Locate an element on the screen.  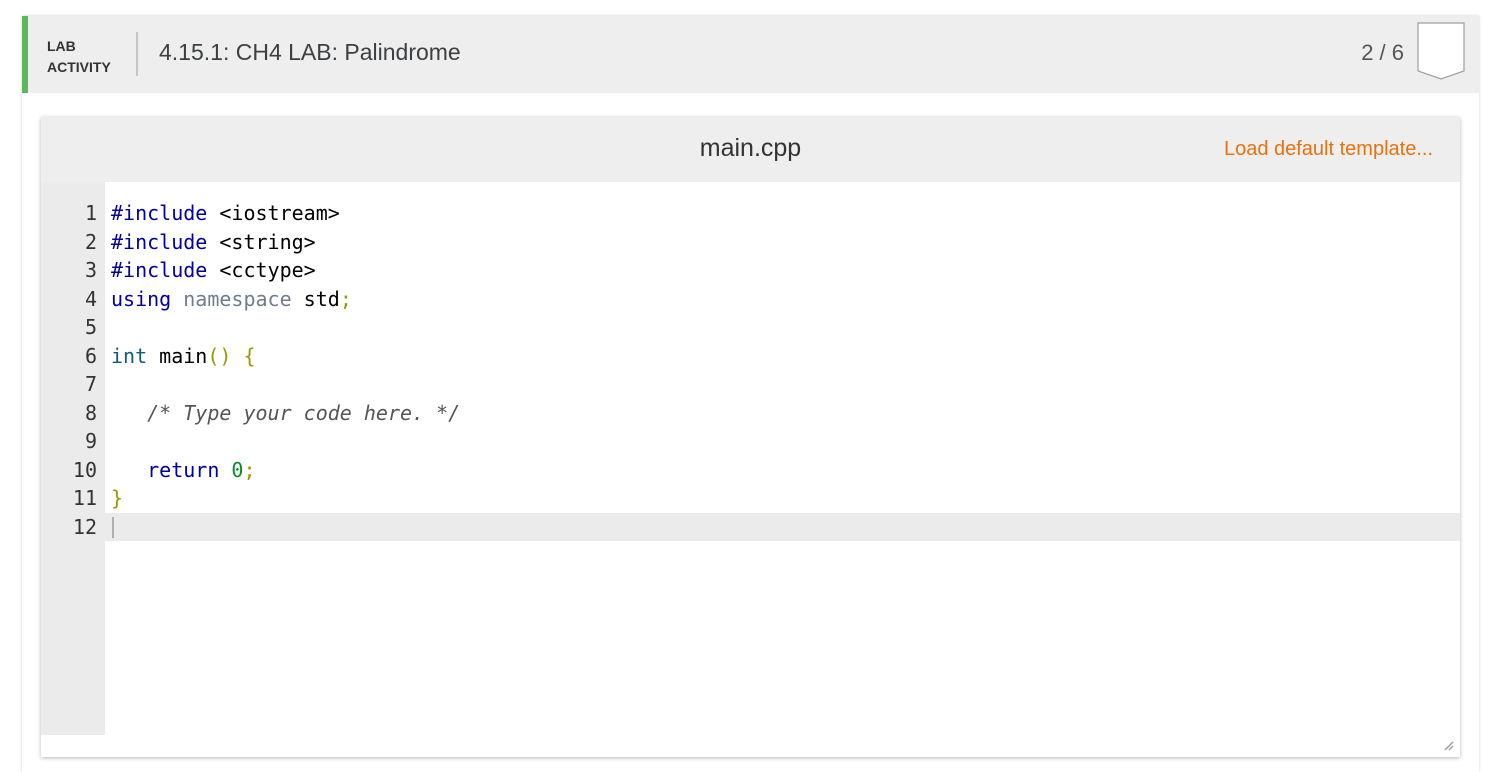
header-divider is located at coordinates (137, 54).